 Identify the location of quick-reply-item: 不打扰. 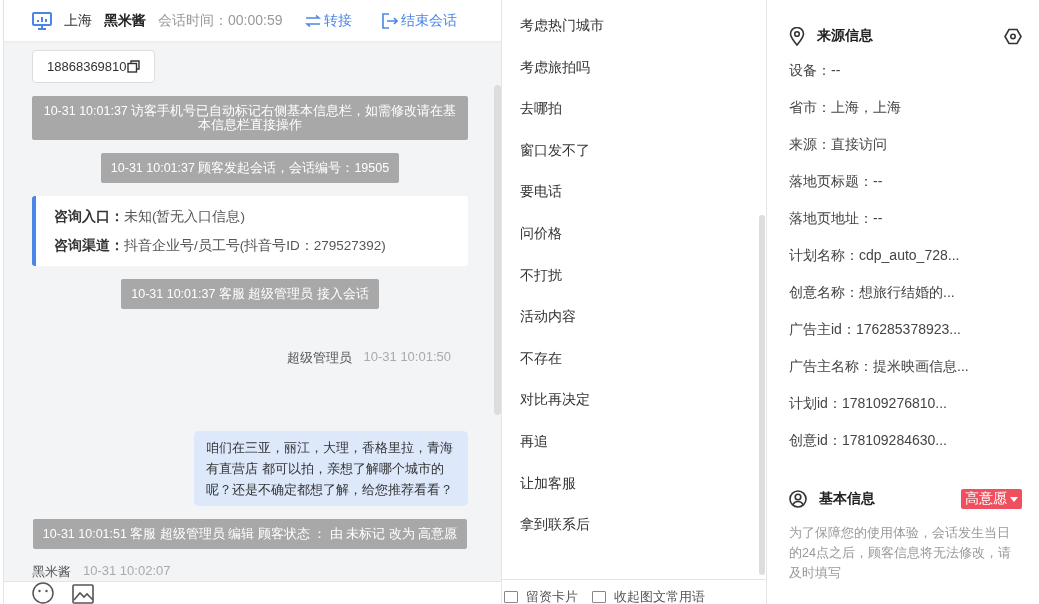
(643, 287).